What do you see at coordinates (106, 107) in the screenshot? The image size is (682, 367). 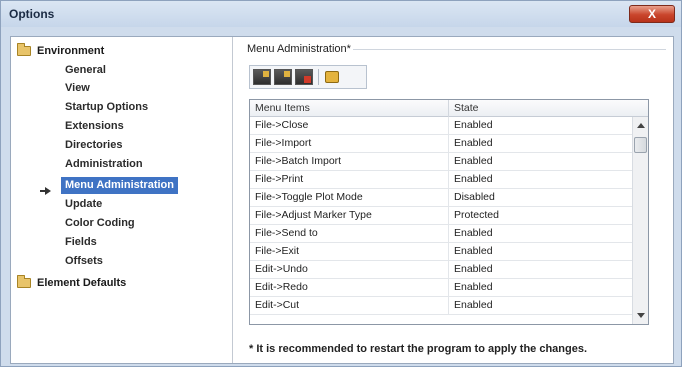 I see `tree-item-startup-options: Startup Options` at bounding box center [106, 107].